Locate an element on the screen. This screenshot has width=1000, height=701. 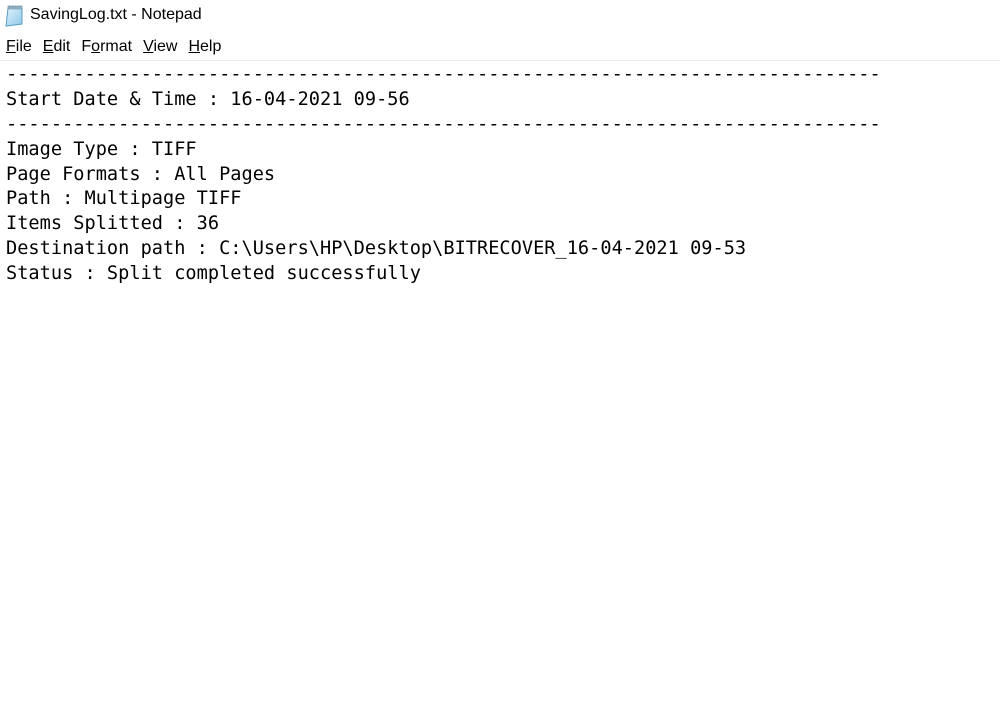
menu-help: Help is located at coordinates (204, 47).